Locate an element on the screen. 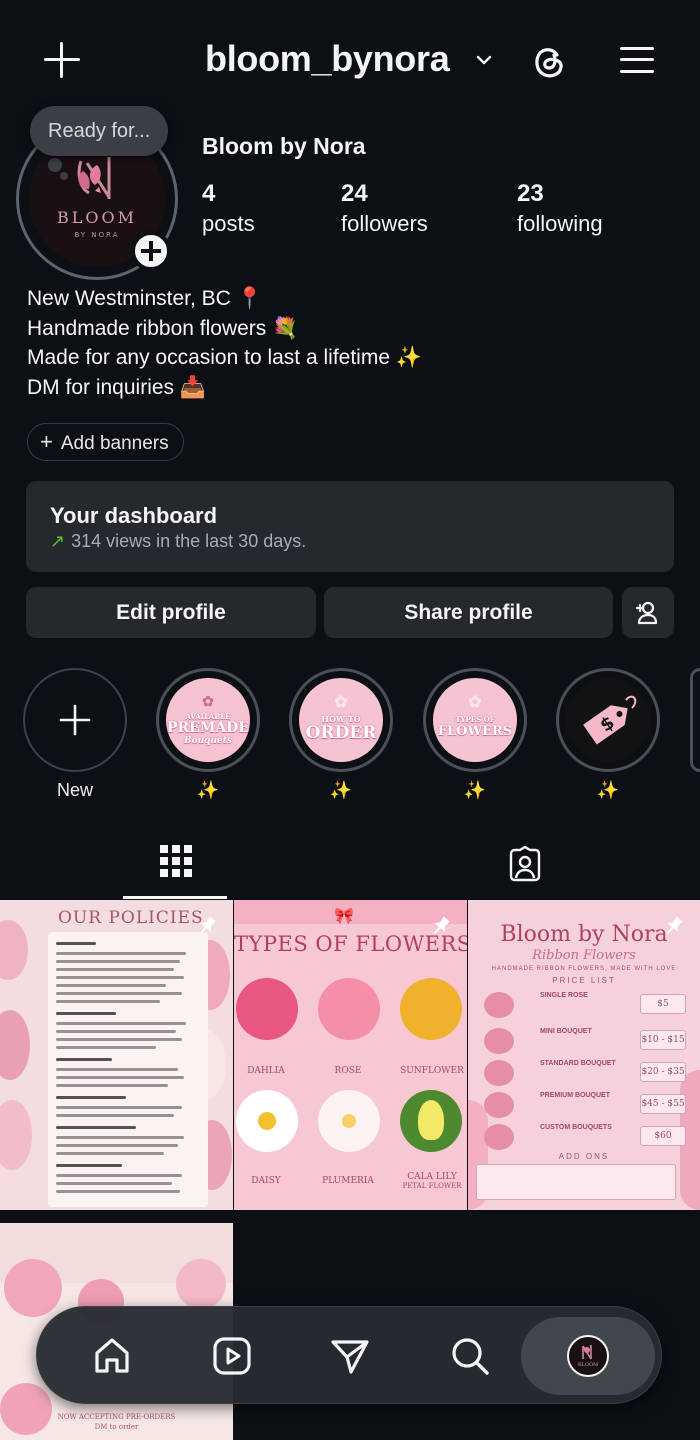 Image resolution: width=700 pixels, height=1440 pixels. following-count: 23 following is located at coordinates (560, 210).